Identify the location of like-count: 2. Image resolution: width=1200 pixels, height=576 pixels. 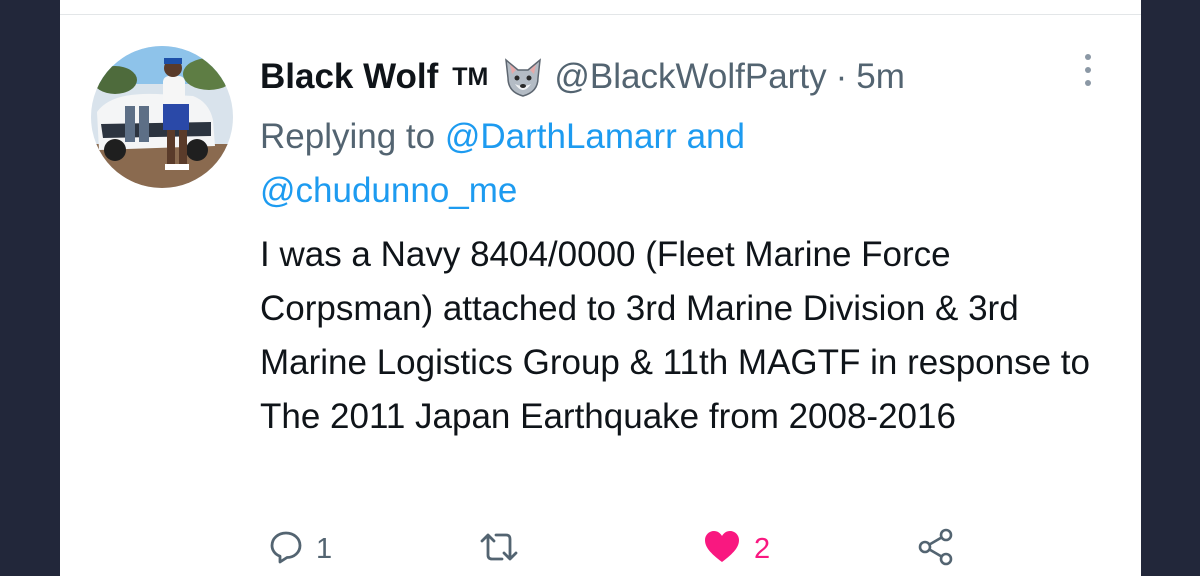
(762, 548).